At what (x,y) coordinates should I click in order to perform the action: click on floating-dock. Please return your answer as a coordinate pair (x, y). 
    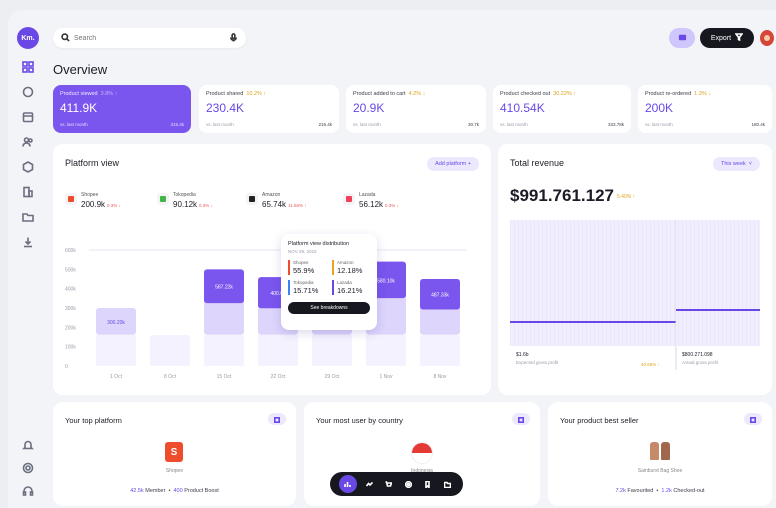
    Looking at the image, I should click on (396, 484).